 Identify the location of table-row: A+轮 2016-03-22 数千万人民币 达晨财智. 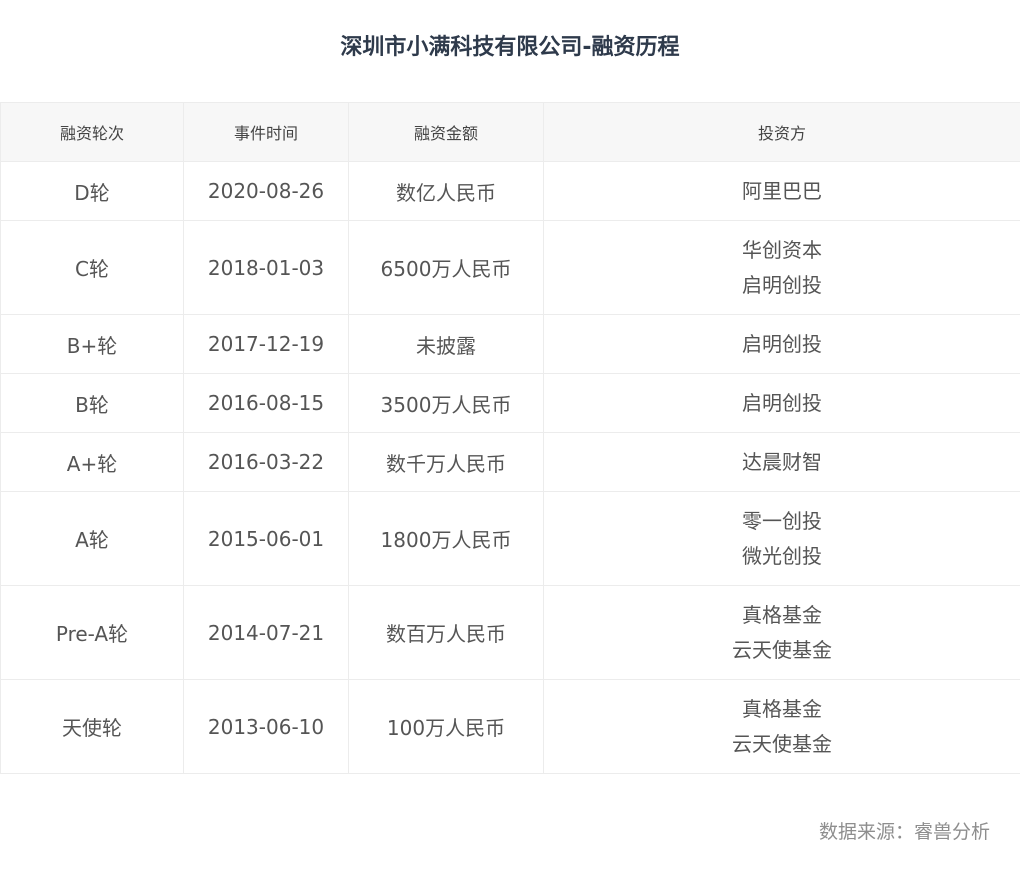
(510, 462).